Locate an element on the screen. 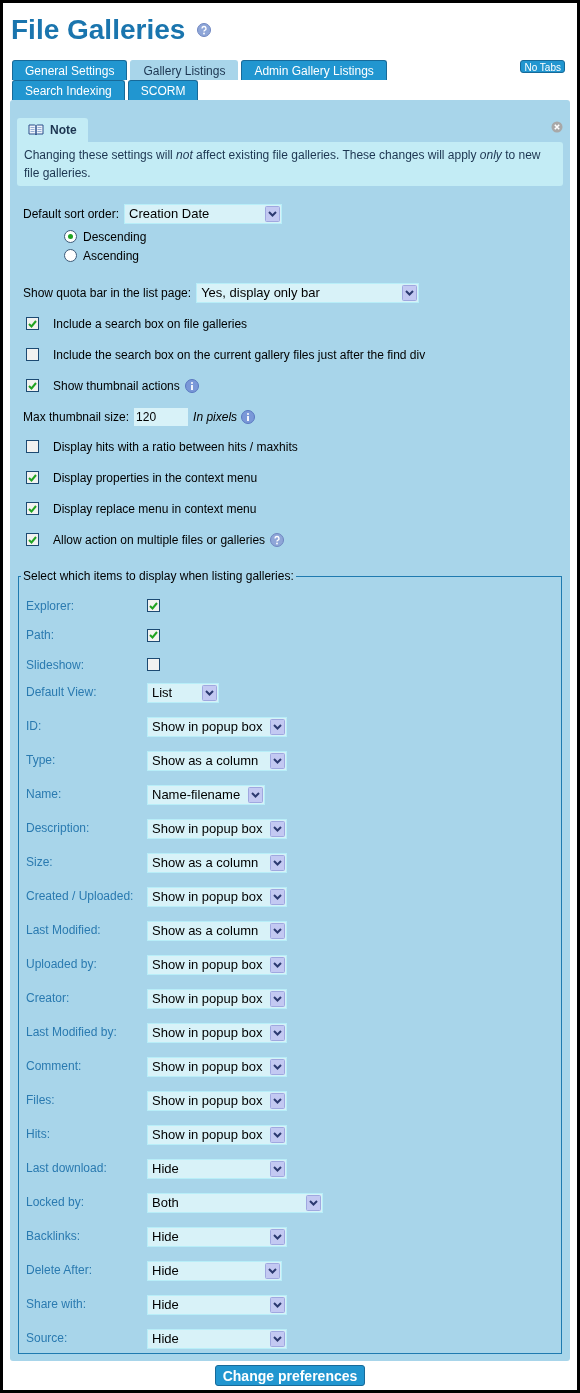 The width and height of the screenshot is (580, 1393). fieldset-legend: Select which items to display when listing galleries: is located at coordinates (158, 576).